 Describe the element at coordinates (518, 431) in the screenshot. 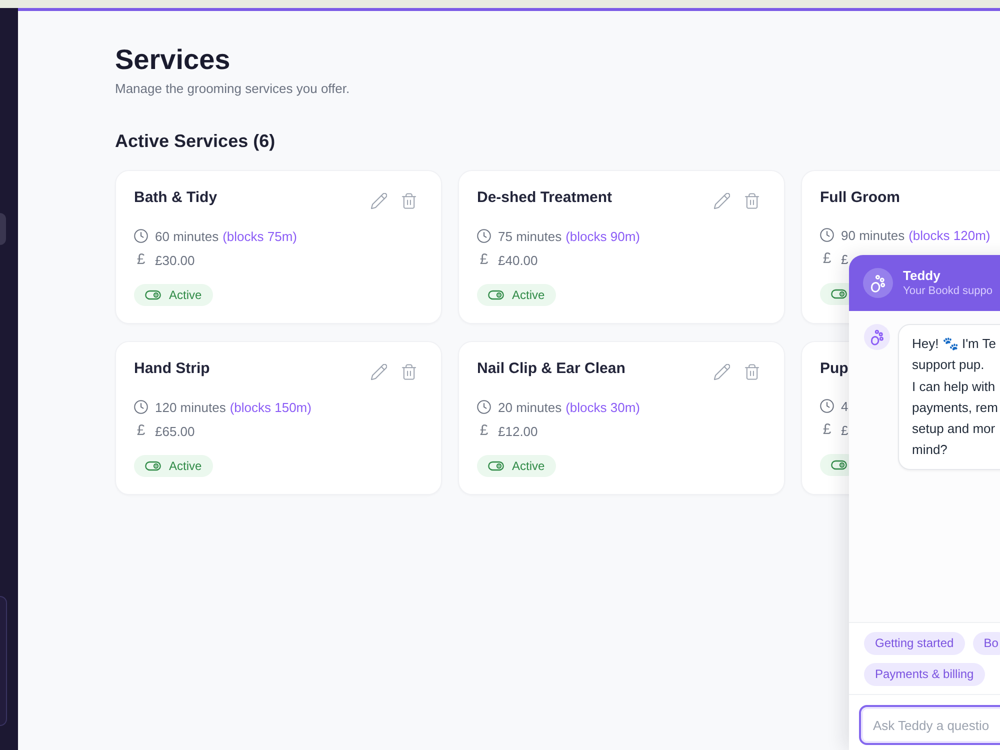

I see `price-text: £12.00` at that location.